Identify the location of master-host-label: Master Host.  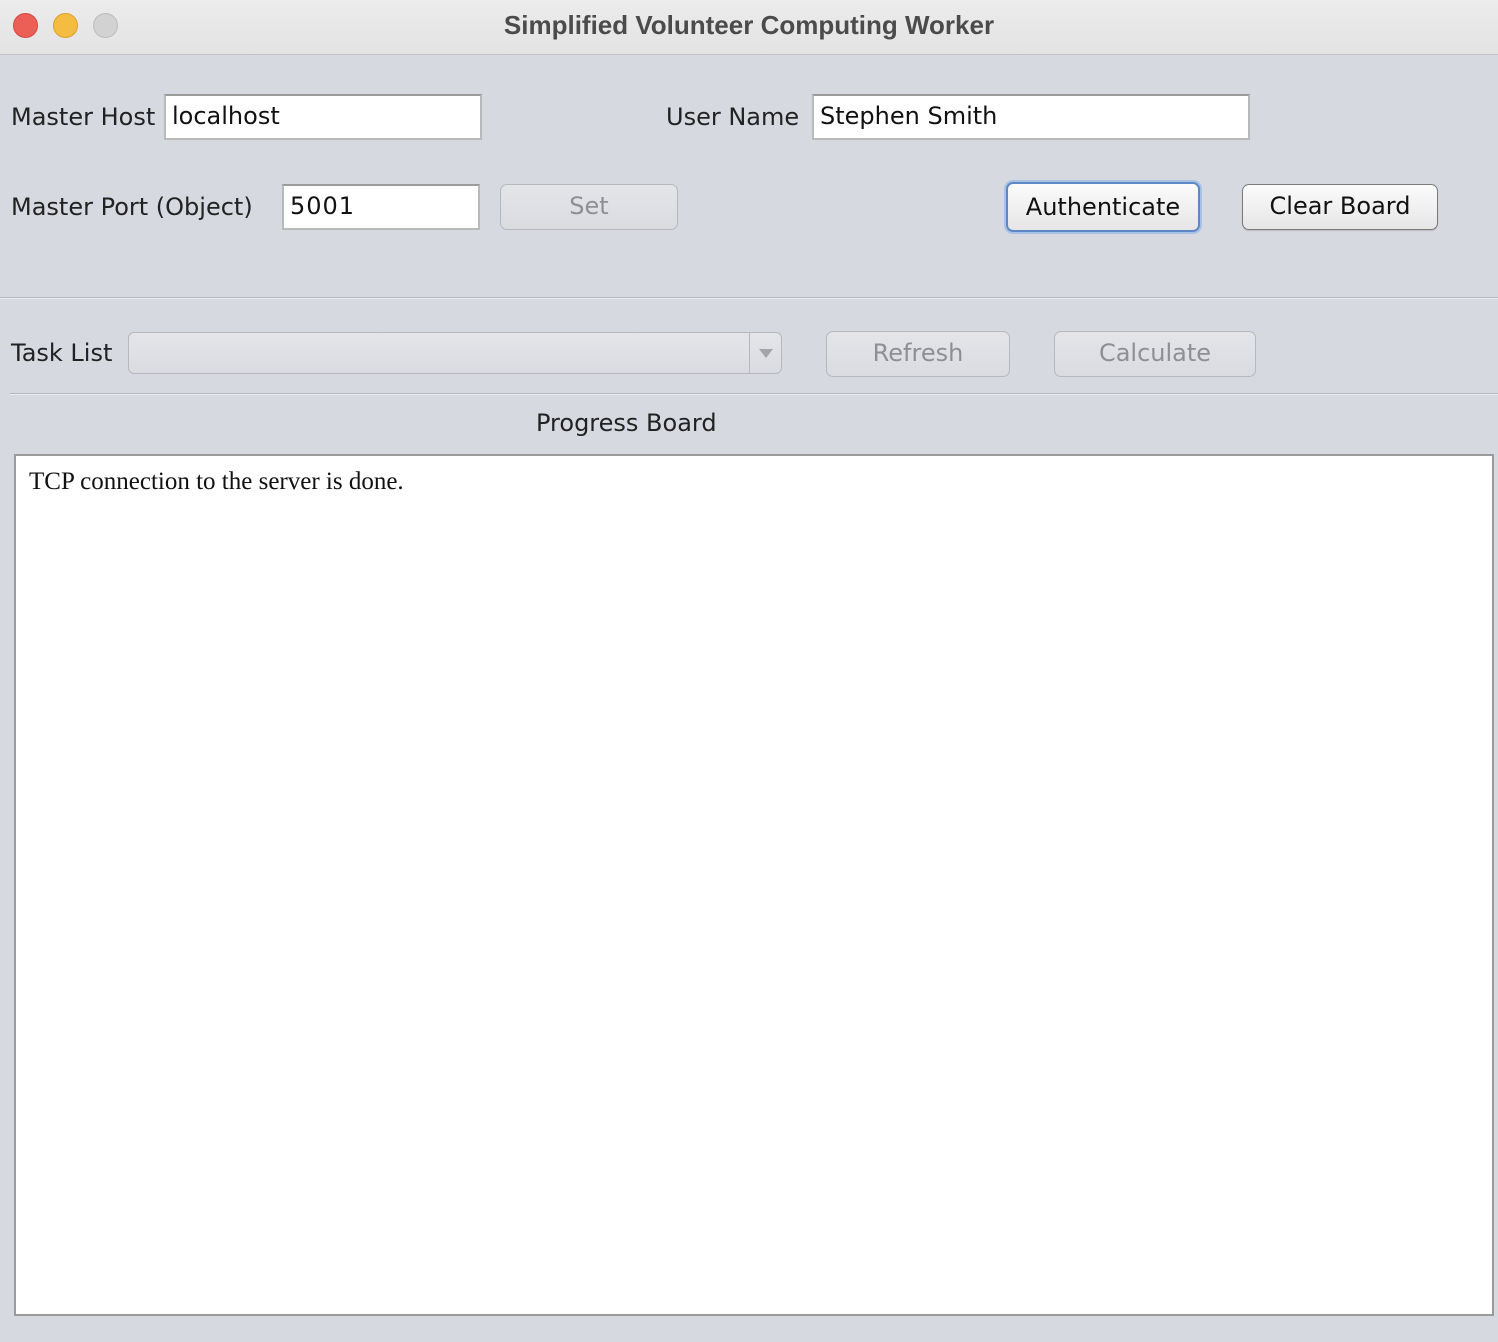
(83, 117).